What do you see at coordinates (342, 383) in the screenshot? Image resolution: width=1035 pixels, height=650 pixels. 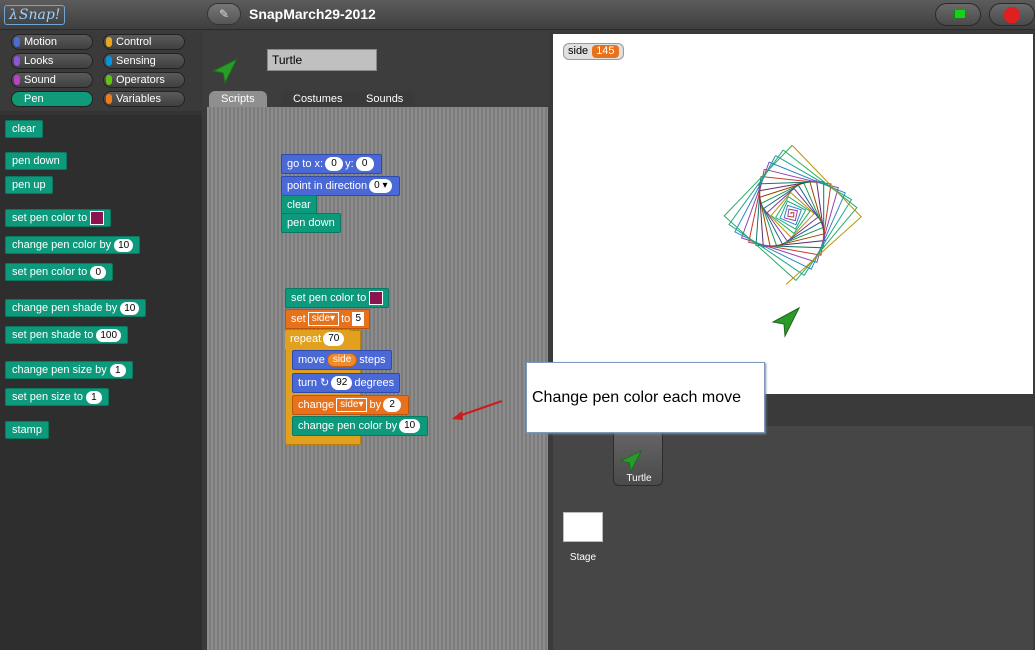 I see `degrees-slot: 92` at bounding box center [342, 383].